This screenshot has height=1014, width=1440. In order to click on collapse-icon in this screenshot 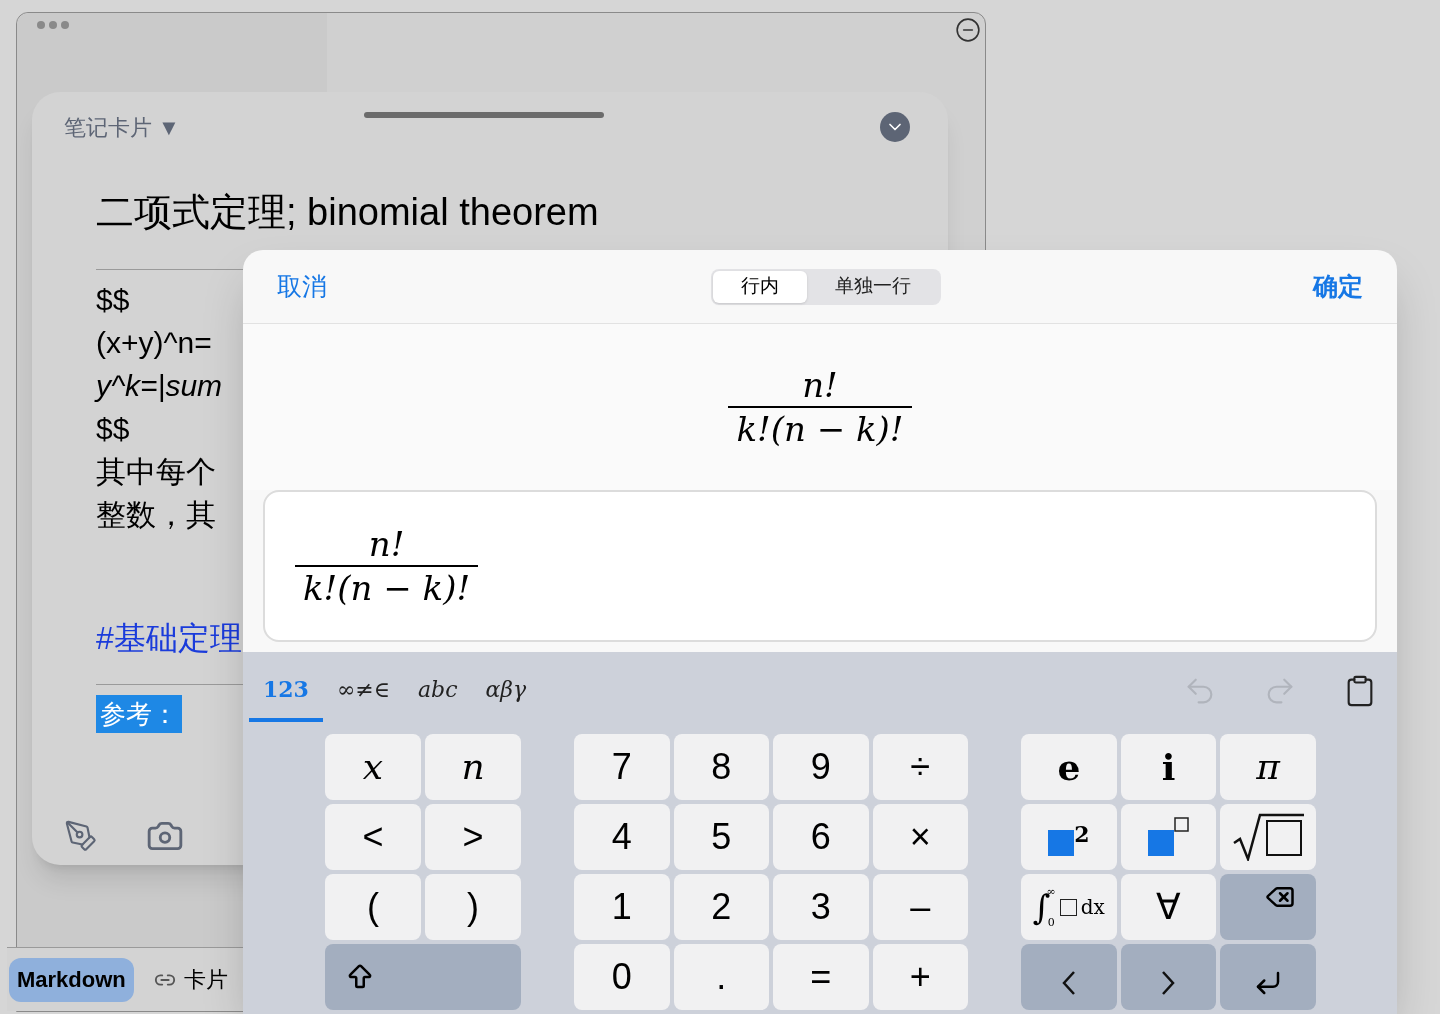, I will do `click(968, 30)`.